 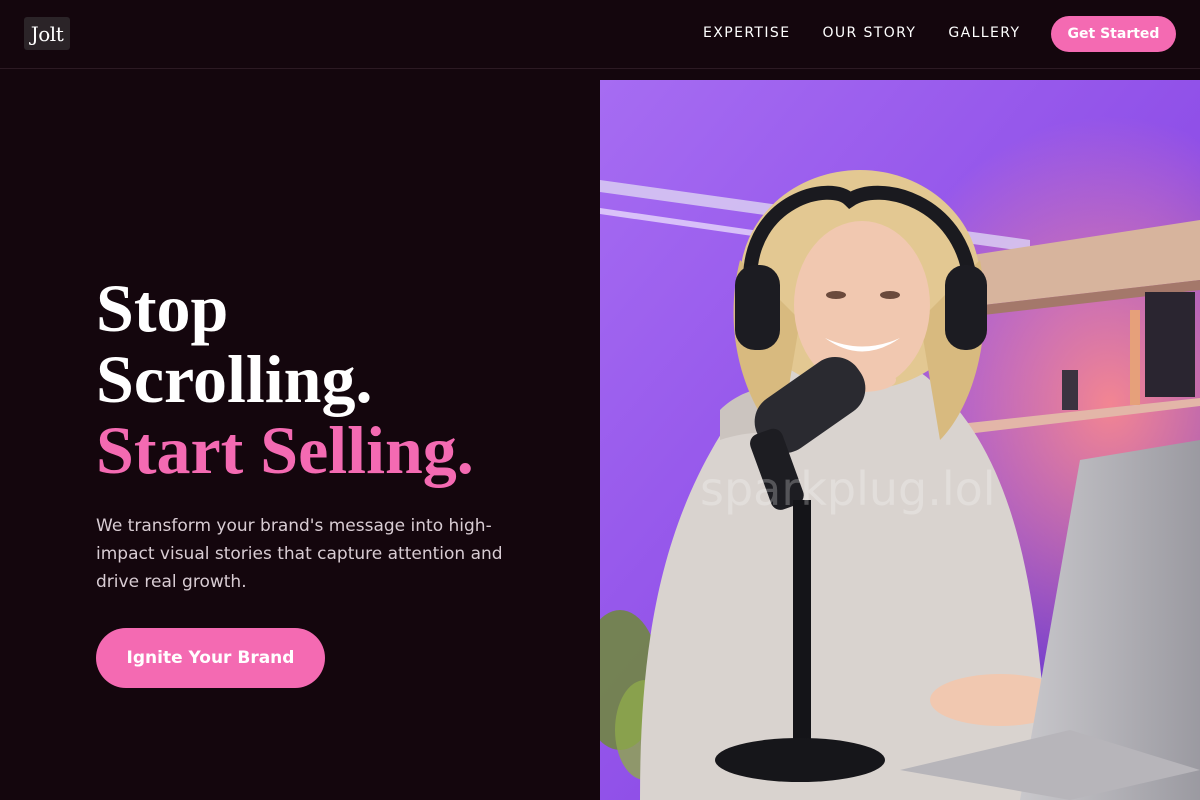 I want to click on get-started-button: Get Started, so click(x=1113, y=34).